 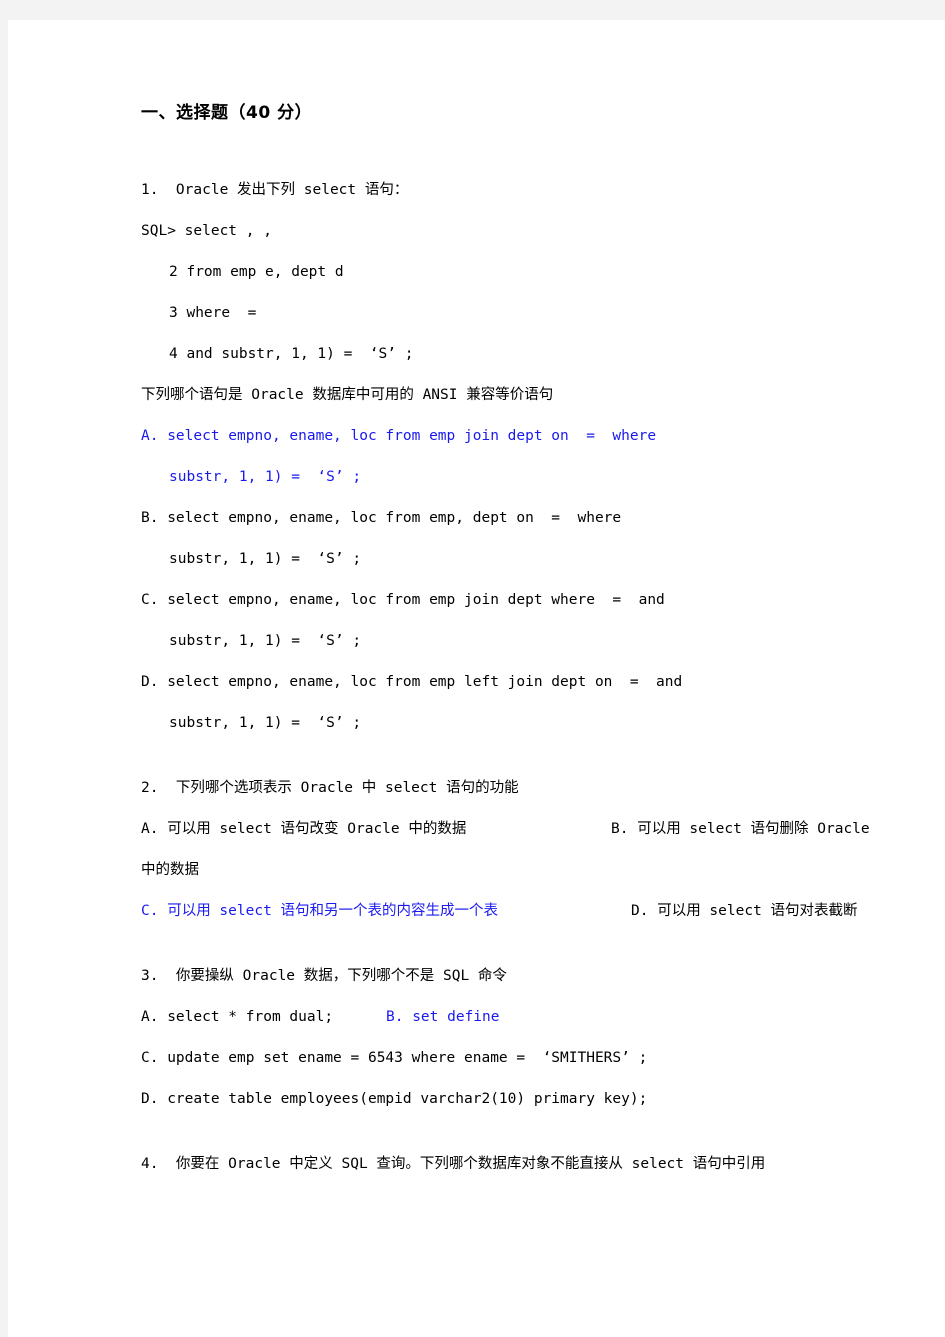 What do you see at coordinates (740, 829) in the screenshot?
I see `question-2-option-b: B. 可以用 select 语句删除 Oracle` at bounding box center [740, 829].